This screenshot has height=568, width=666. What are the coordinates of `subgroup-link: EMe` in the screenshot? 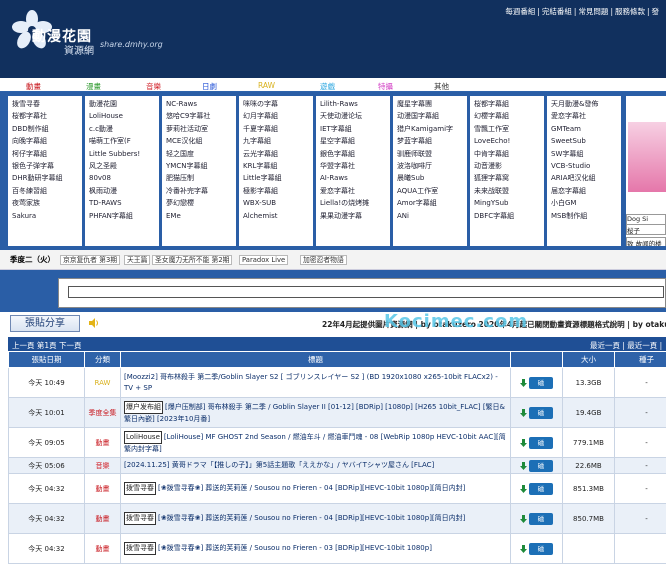 It's located at (201, 216).